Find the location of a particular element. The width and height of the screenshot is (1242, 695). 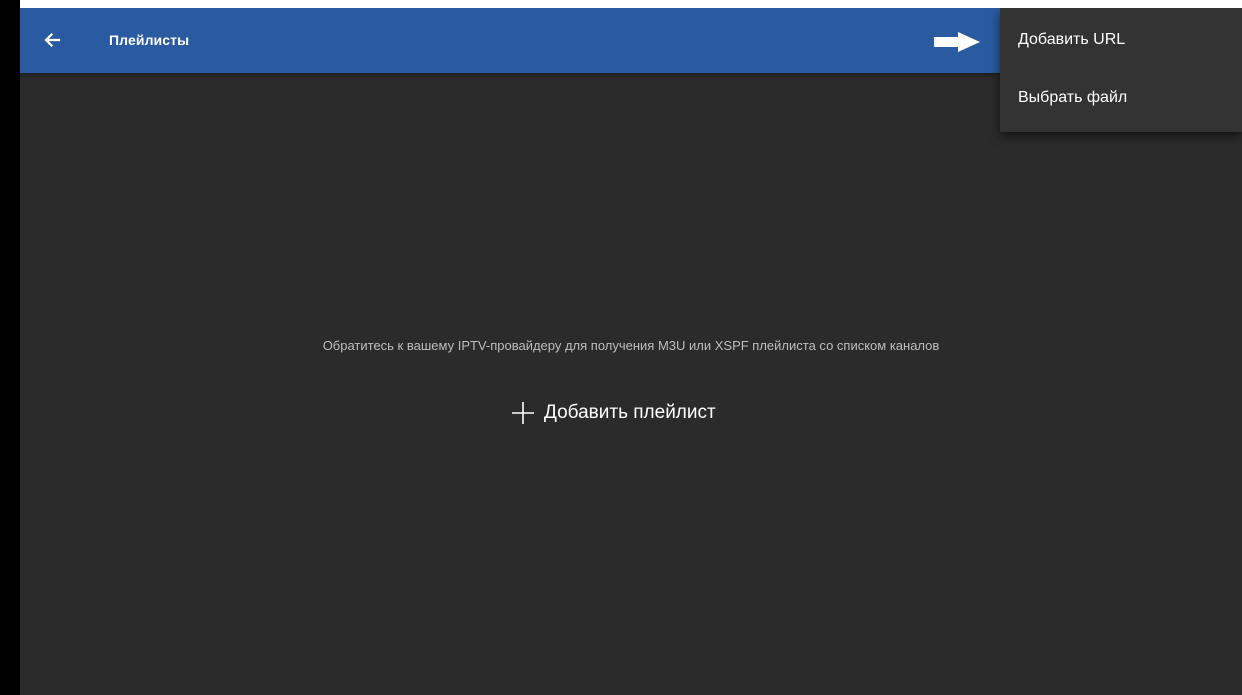

menu-item-add-url: Добавить URL is located at coordinates (1121, 40).